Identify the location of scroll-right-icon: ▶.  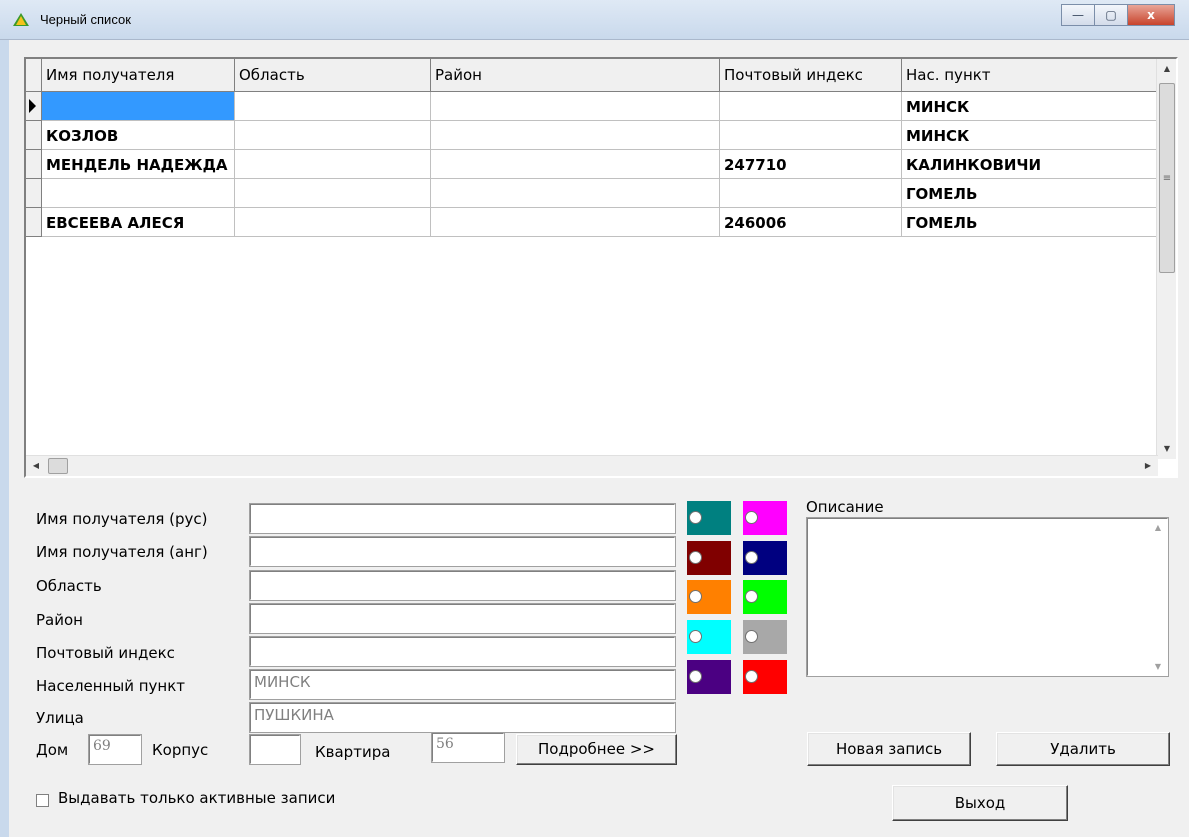
(1148, 466).